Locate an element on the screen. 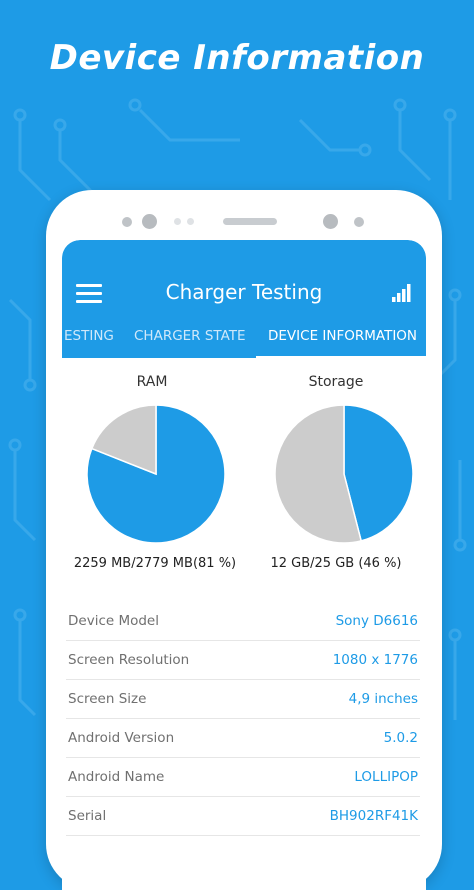 This screenshot has width=474, height=890. info-label: Screen Resolution is located at coordinates (129, 660).